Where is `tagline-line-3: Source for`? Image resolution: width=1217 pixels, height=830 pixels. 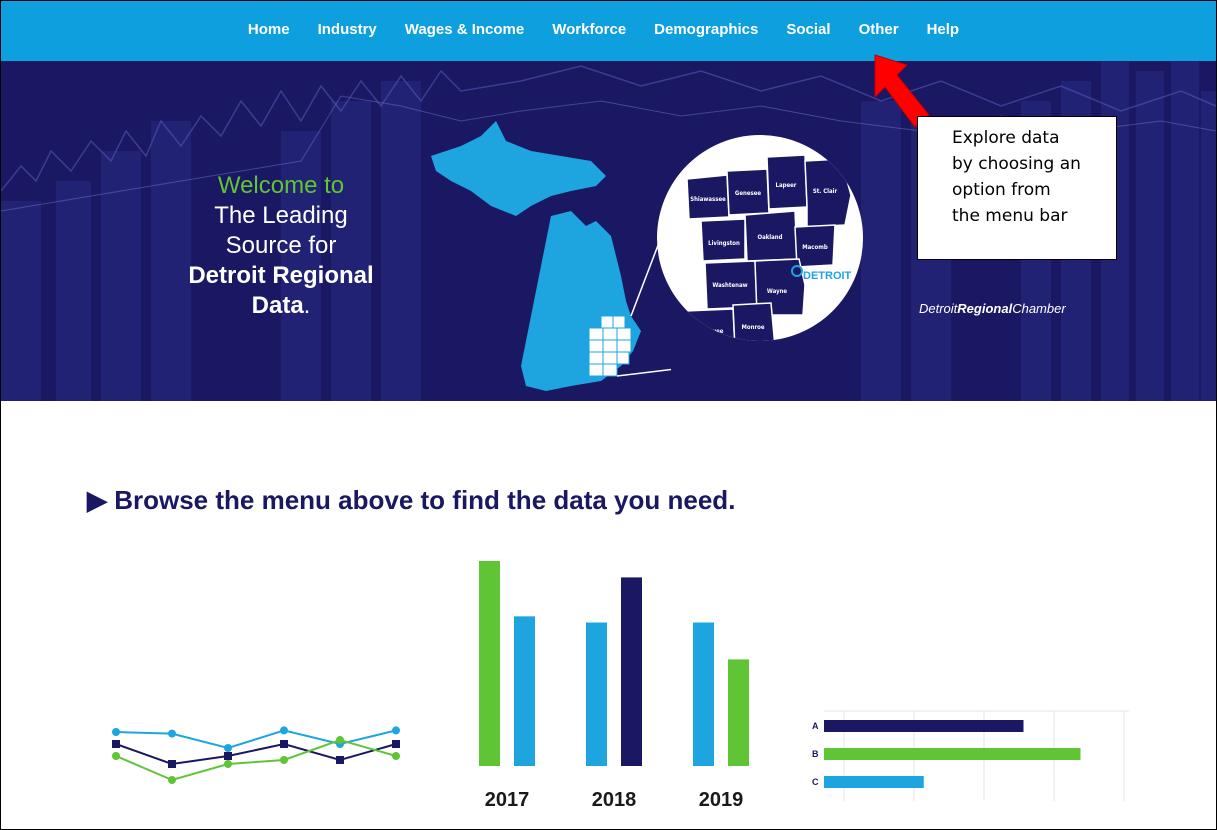 tagline-line-3: Source for is located at coordinates (281, 245).